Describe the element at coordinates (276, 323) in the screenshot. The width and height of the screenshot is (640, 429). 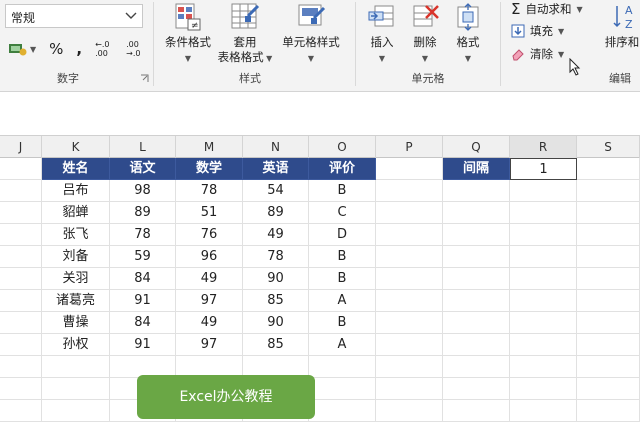
I see `table-data-cell: 90` at that location.